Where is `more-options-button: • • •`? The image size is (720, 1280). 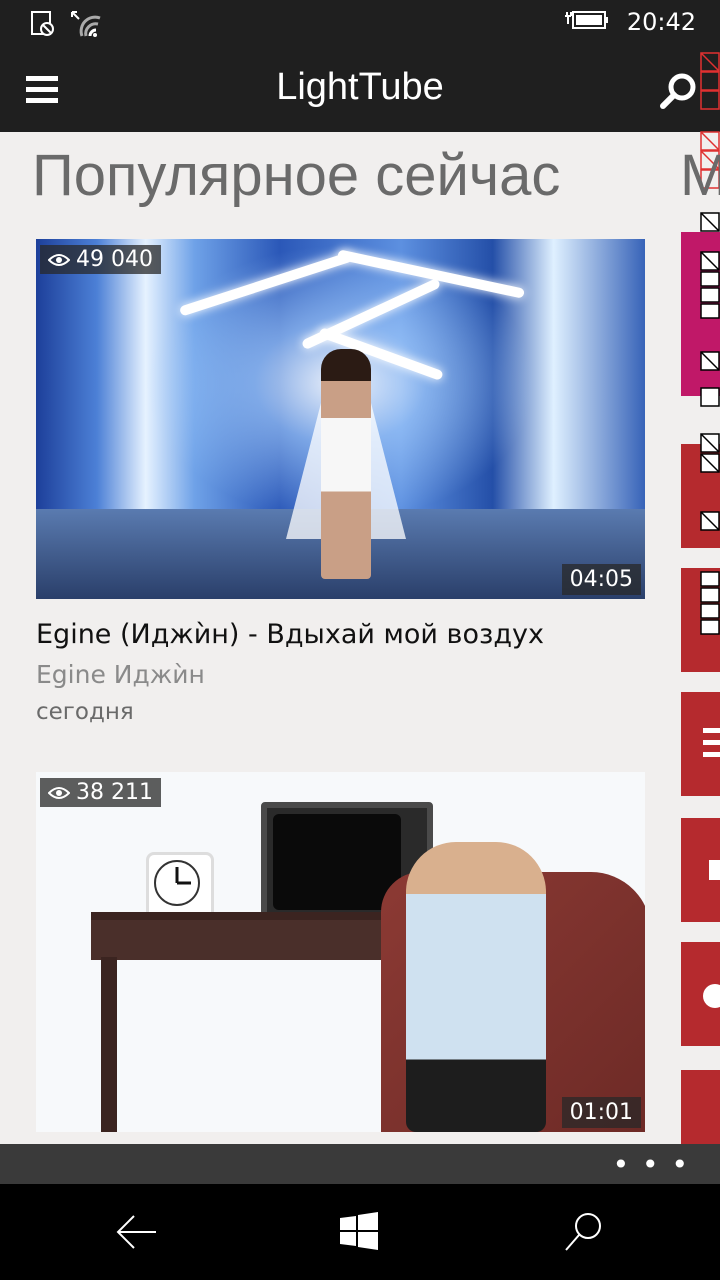
more-options-button: • • • is located at coordinates (651, 1164).